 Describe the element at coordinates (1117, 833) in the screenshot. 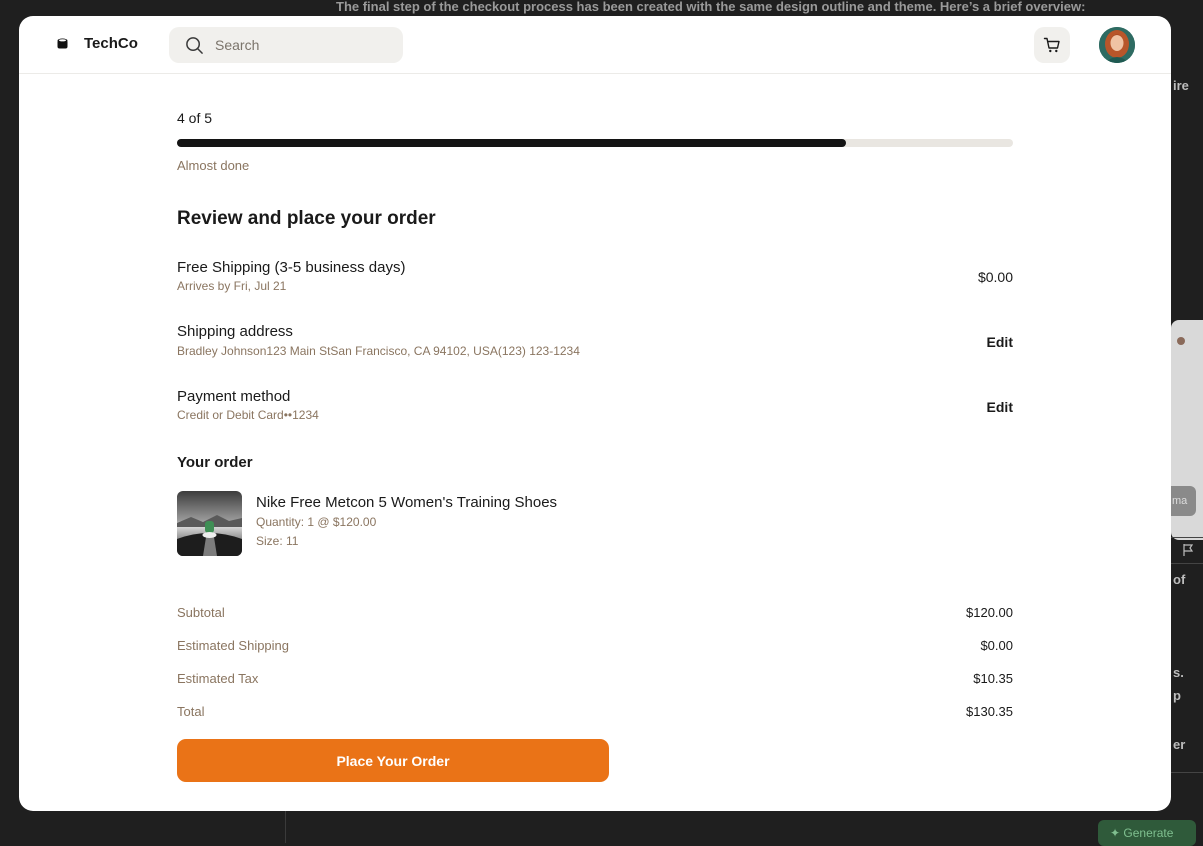

I see `sparkle-icon: ✦` at that location.